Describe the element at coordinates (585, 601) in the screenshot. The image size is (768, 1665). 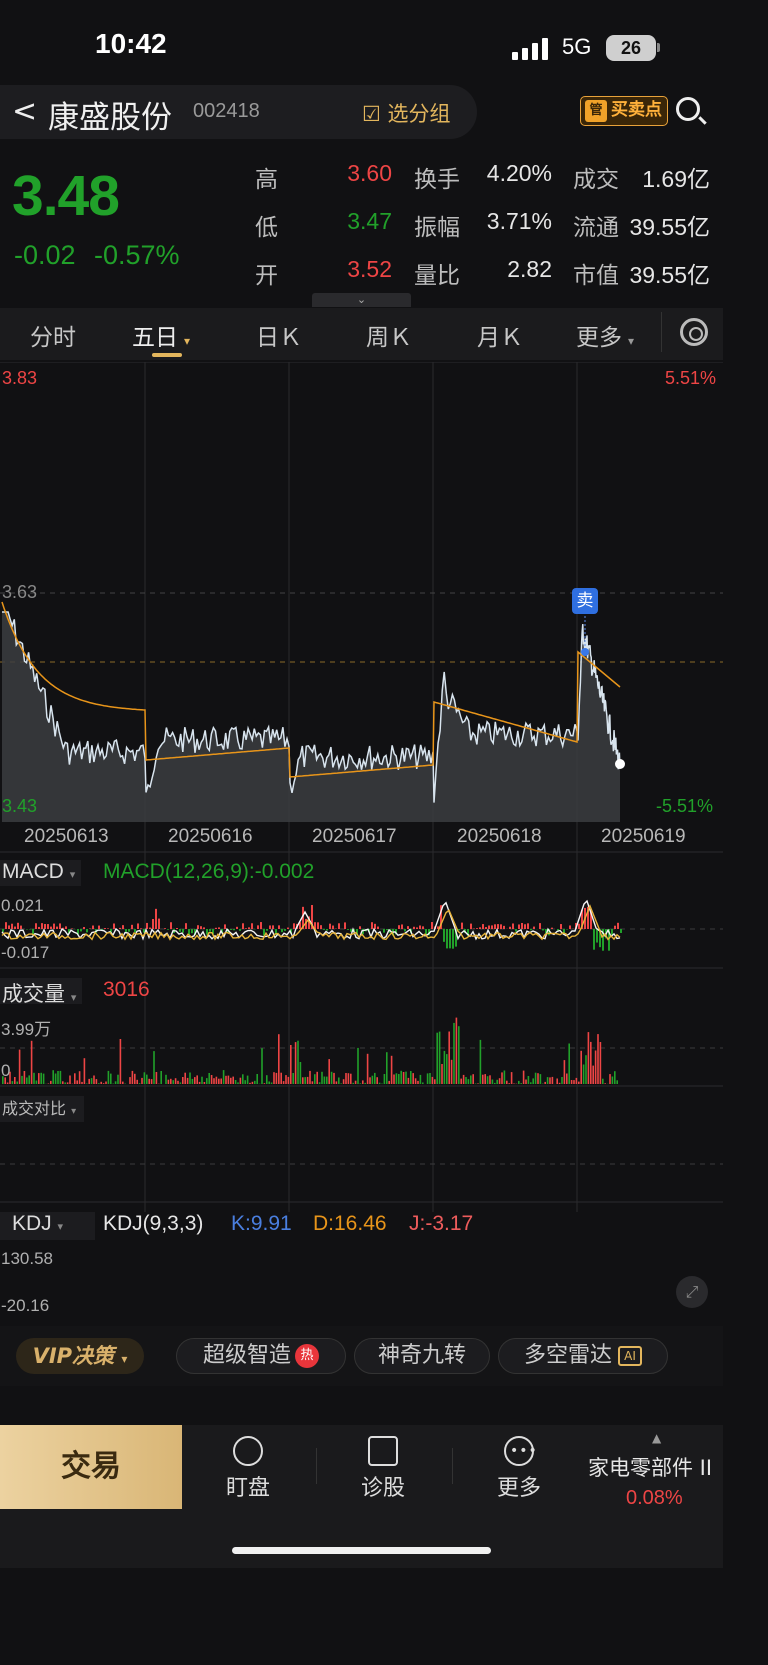
I see `sell-marker: 卖` at that location.